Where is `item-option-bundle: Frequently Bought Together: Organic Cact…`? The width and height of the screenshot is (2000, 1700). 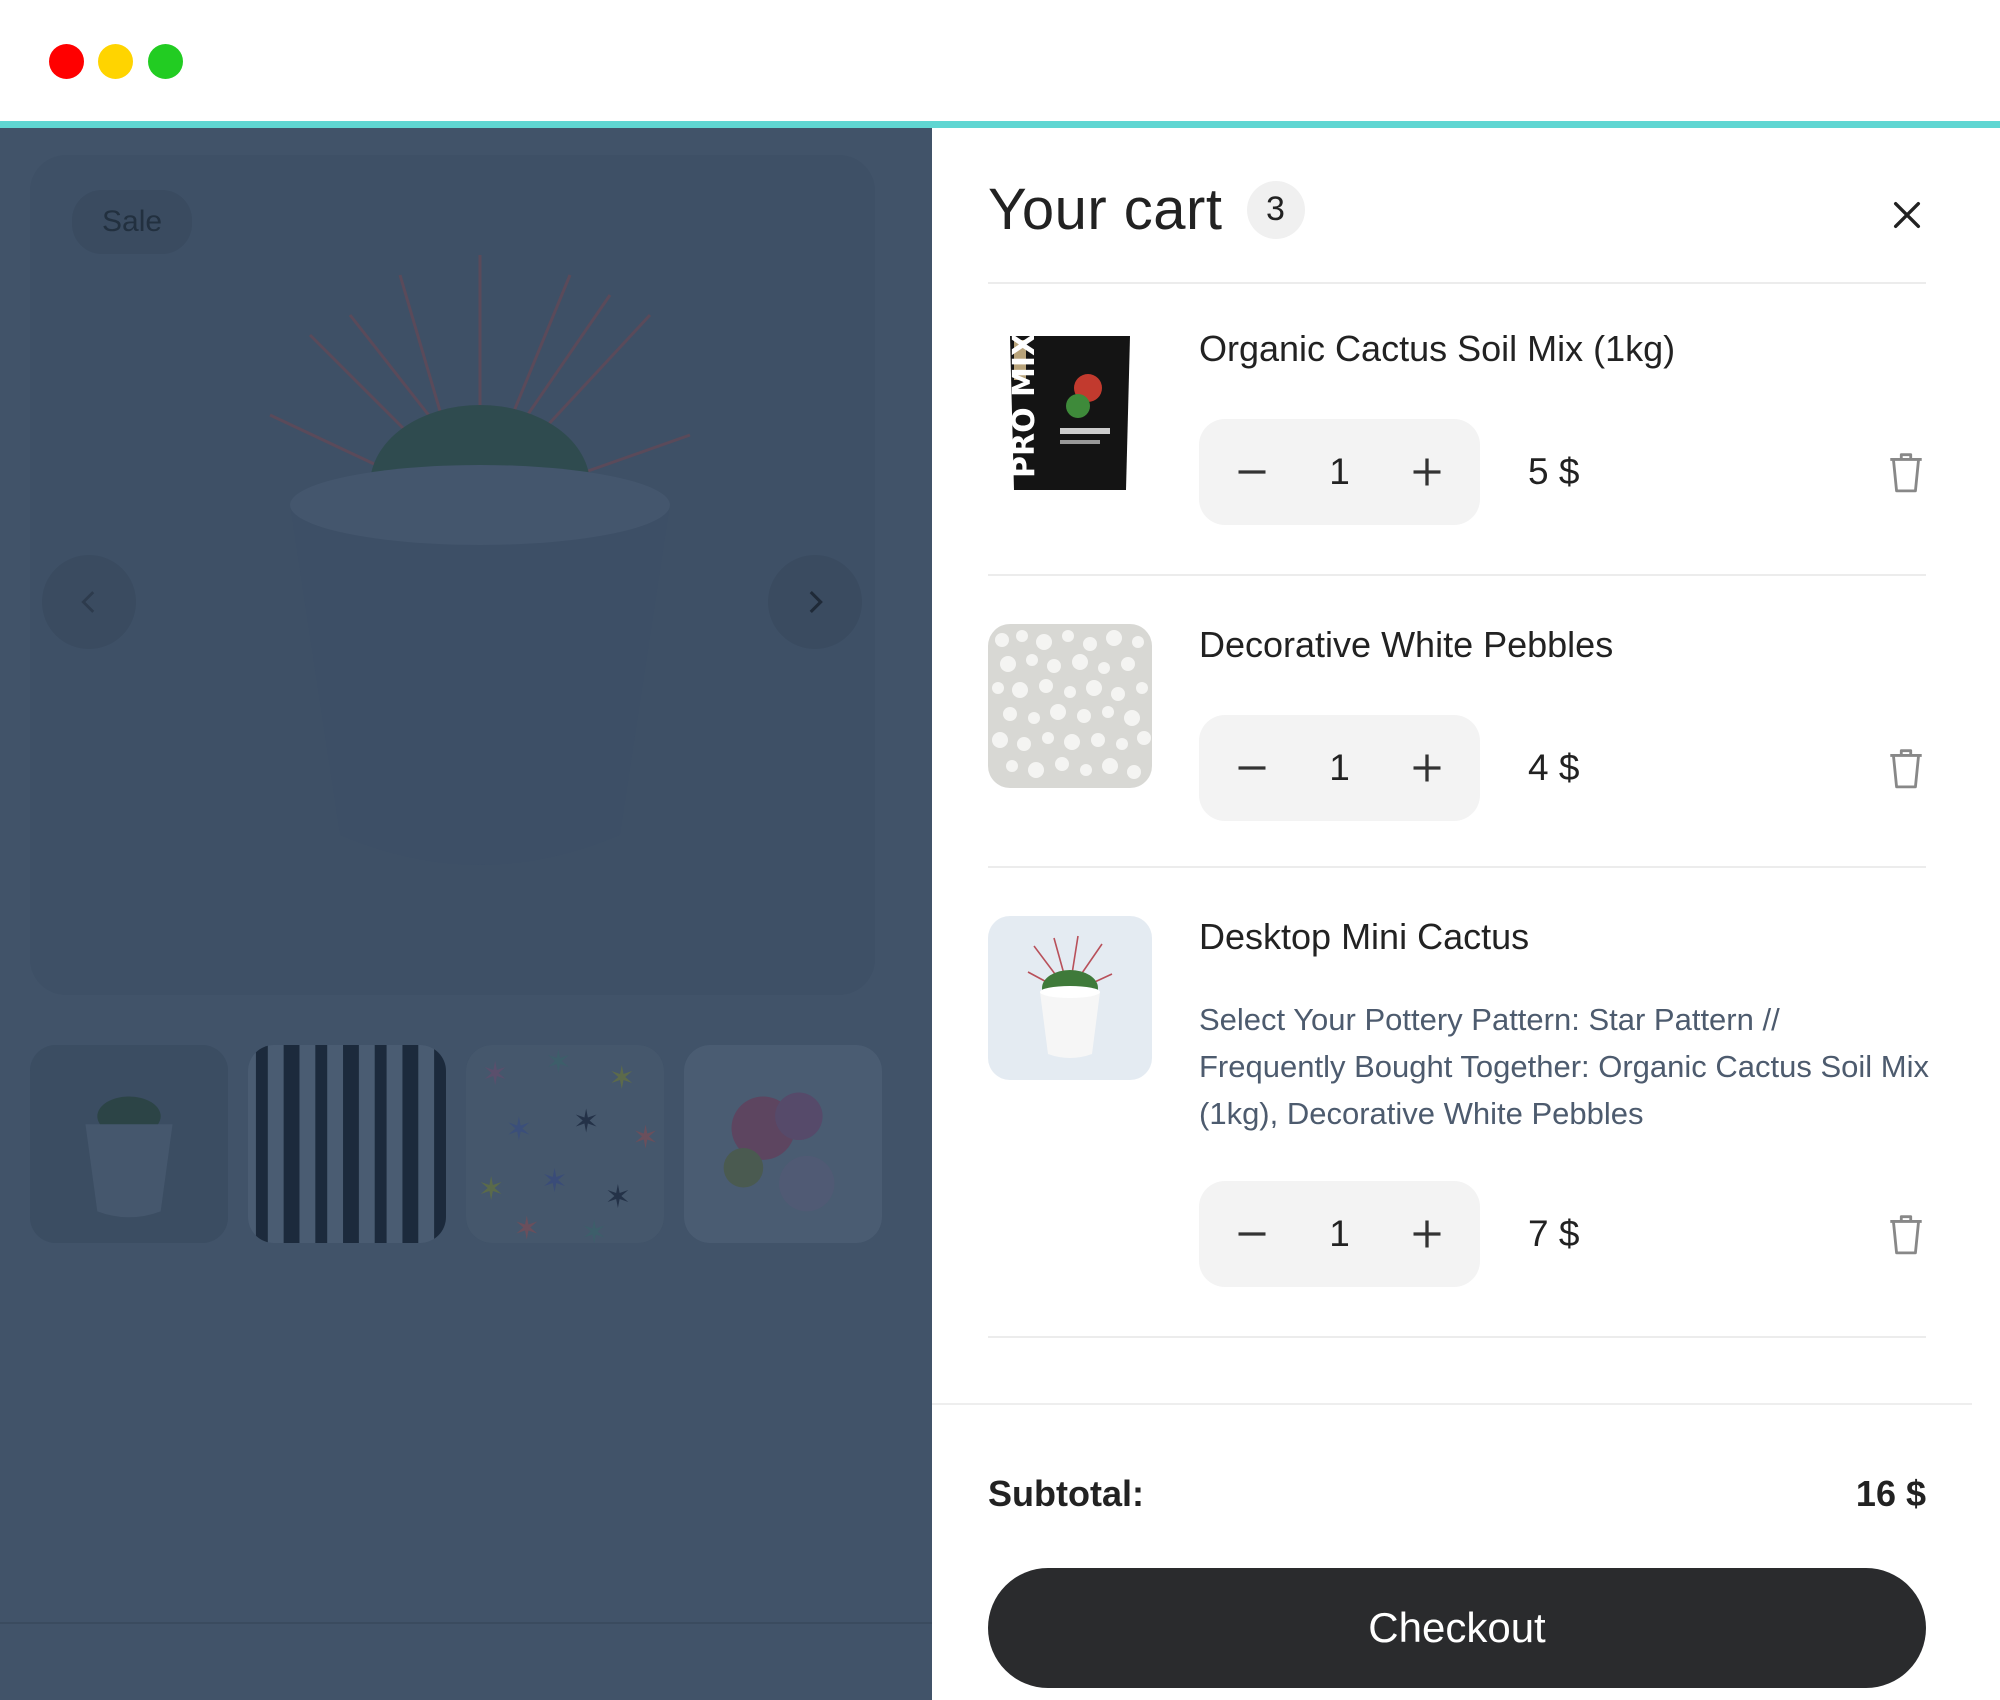 item-option-bundle: Frequently Bought Together: Organic Cact… is located at coordinates (1564, 1090).